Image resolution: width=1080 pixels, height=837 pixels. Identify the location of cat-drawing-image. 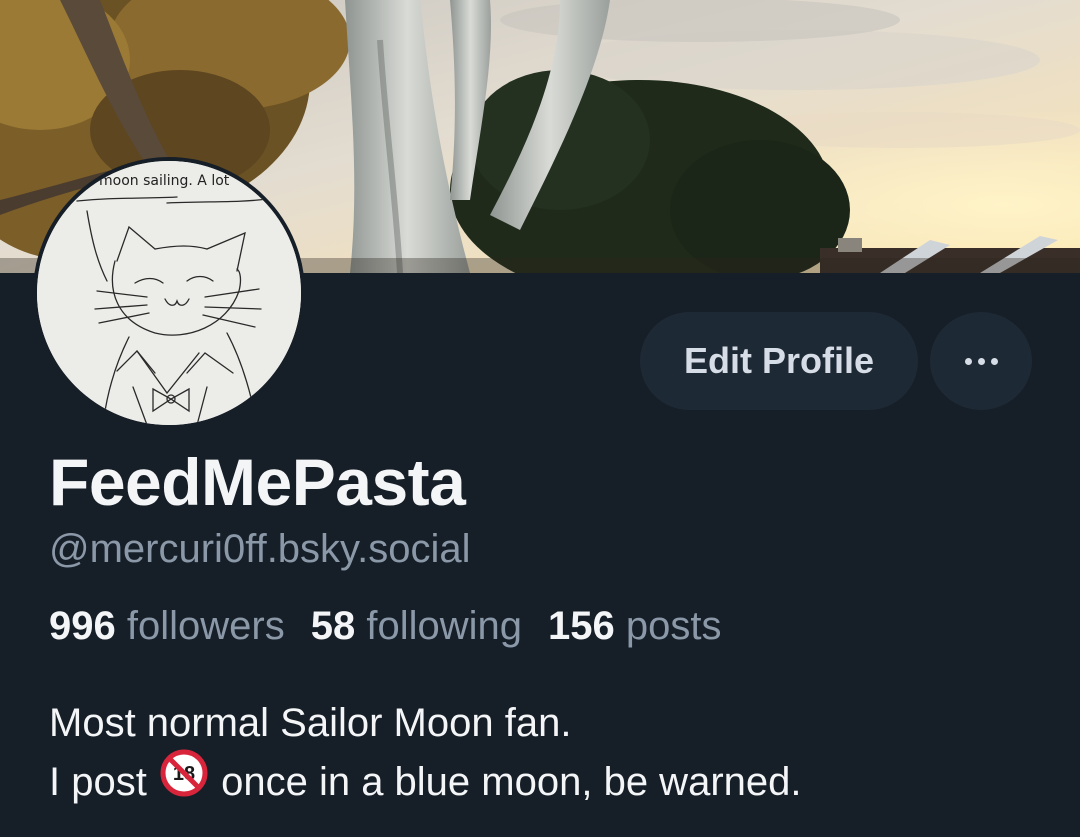
(169, 293).